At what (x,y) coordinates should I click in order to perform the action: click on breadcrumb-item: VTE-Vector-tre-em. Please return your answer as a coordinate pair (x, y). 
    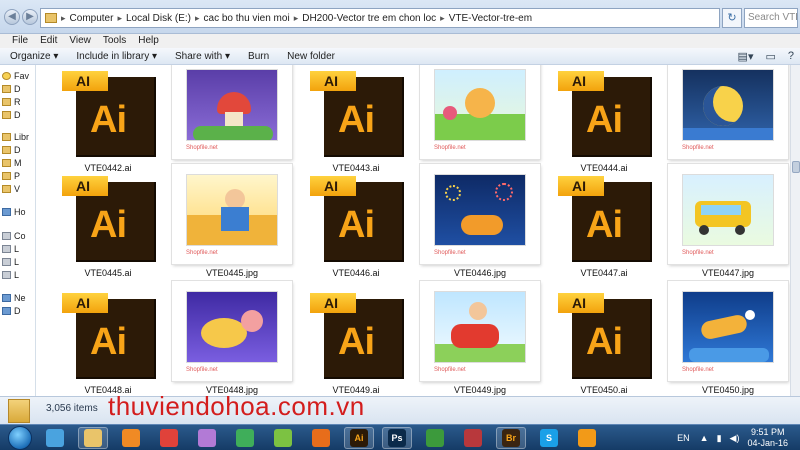
    Looking at the image, I should click on (490, 18).